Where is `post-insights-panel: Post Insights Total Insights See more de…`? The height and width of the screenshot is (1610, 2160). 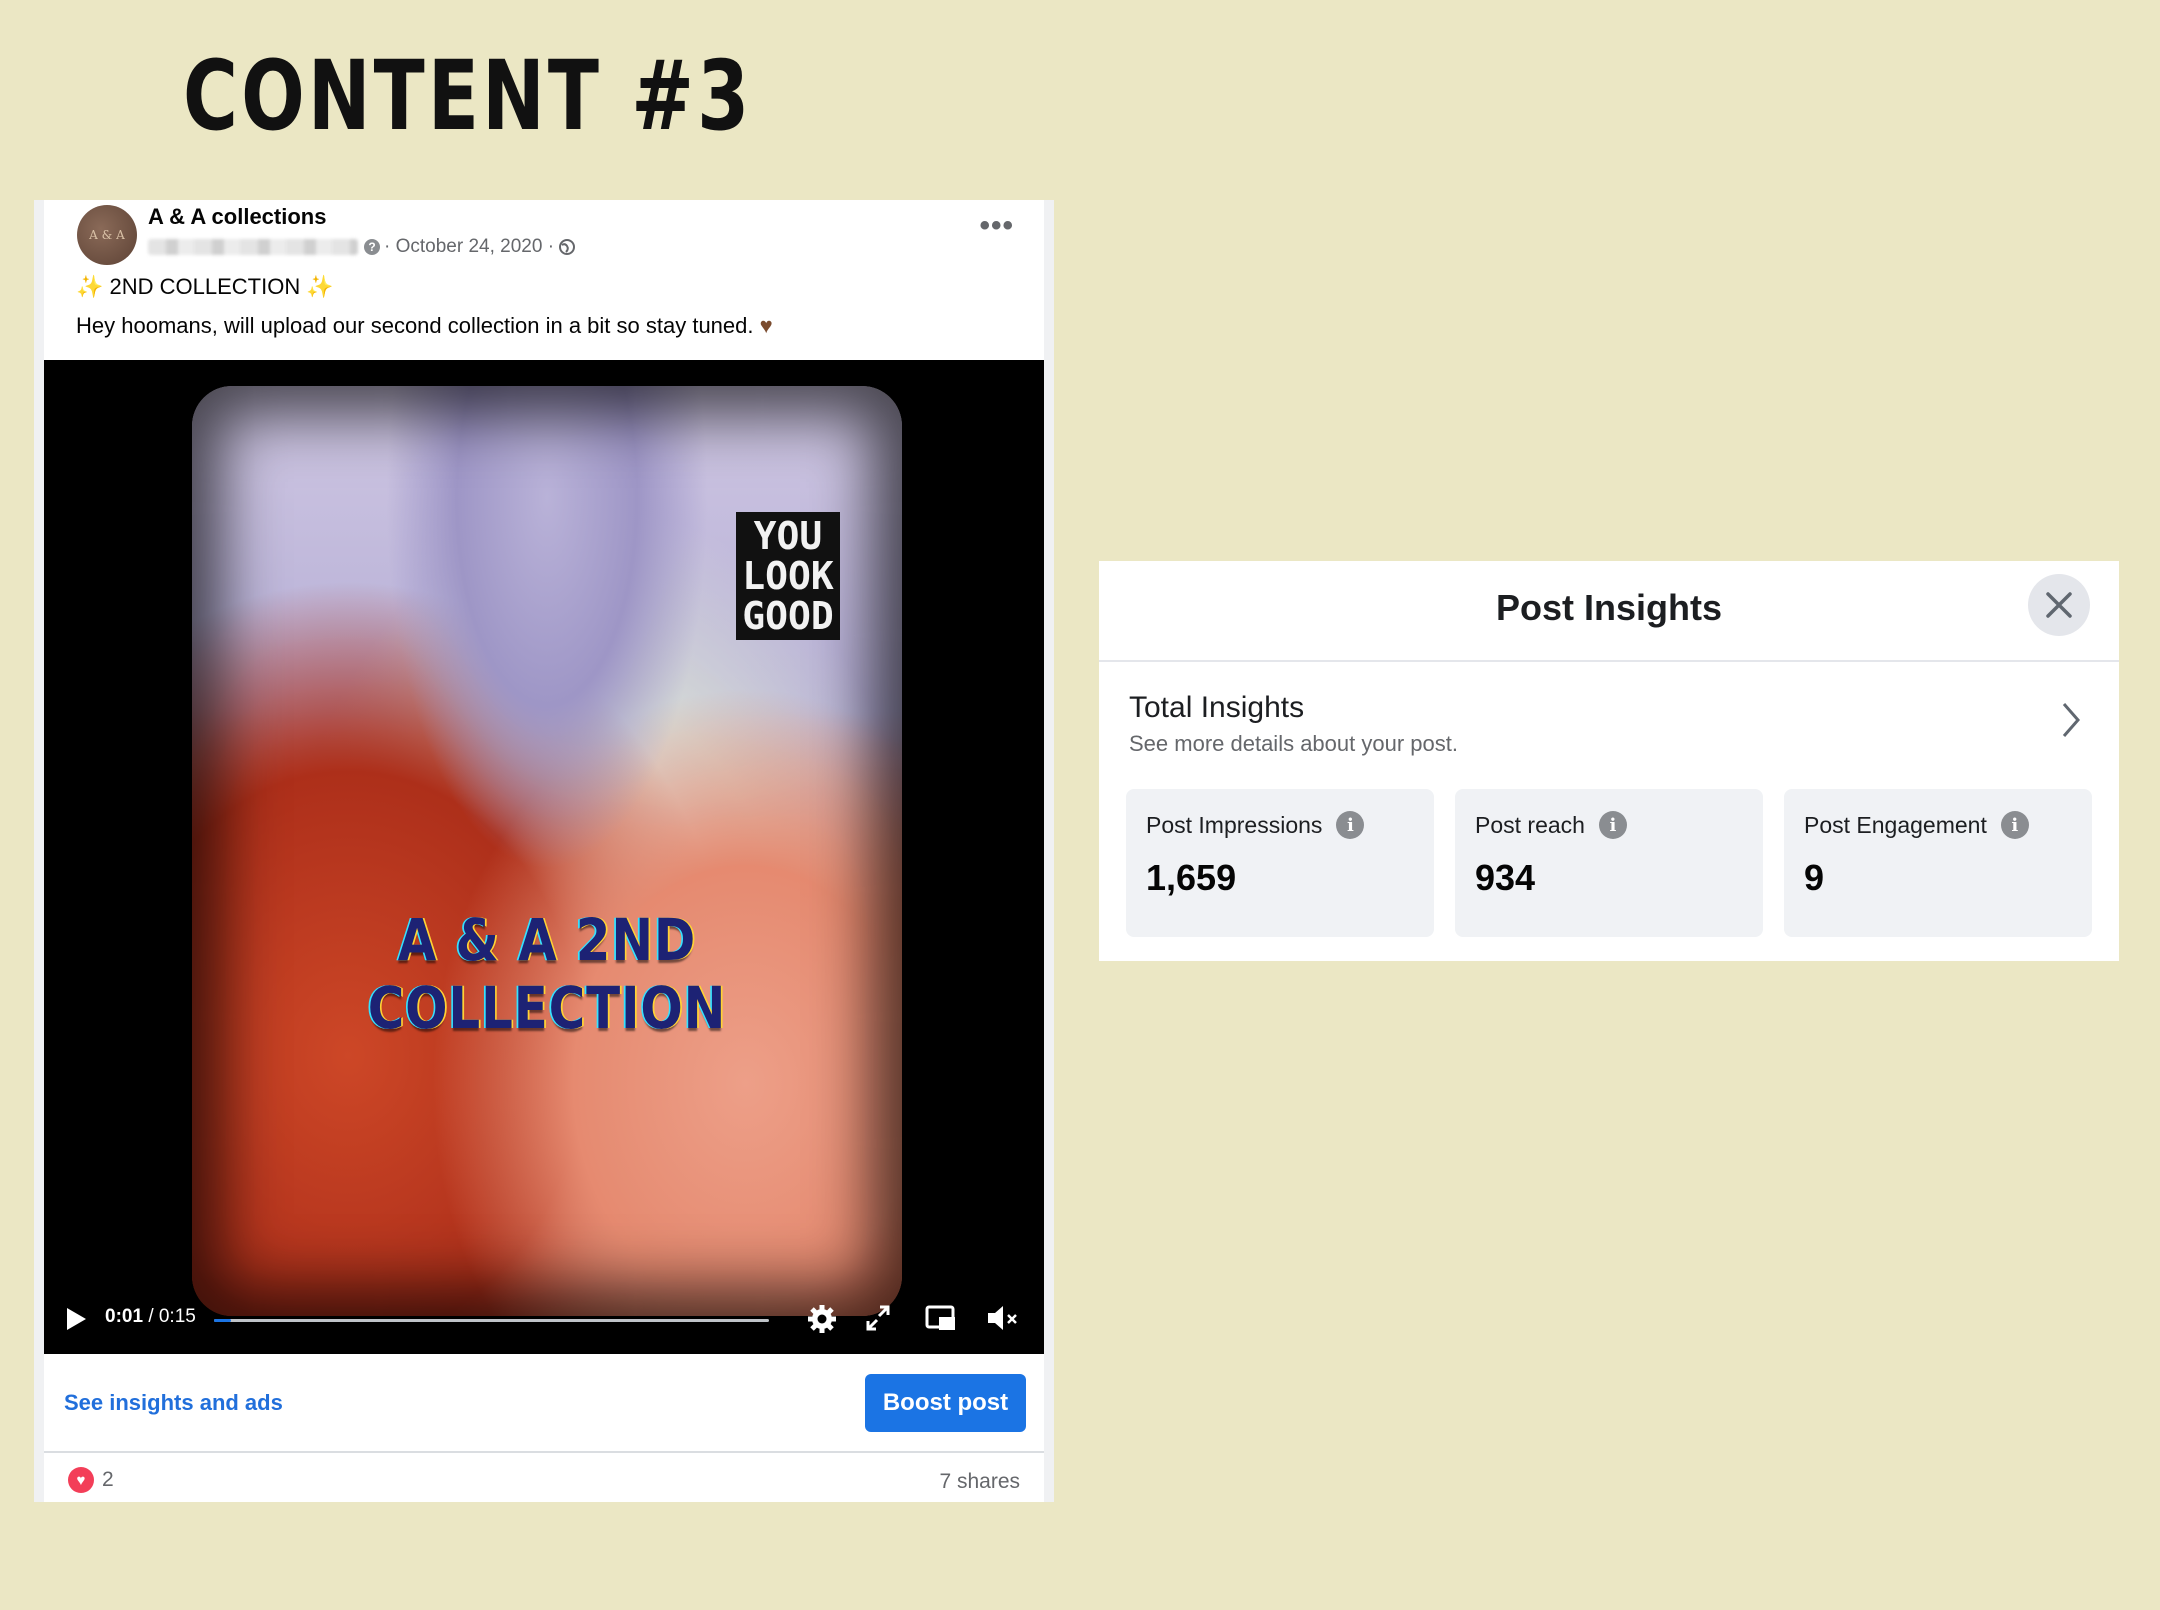 post-insights-panel: Post Insights Total Insights See more de… is located at coordinates (1609, 761).